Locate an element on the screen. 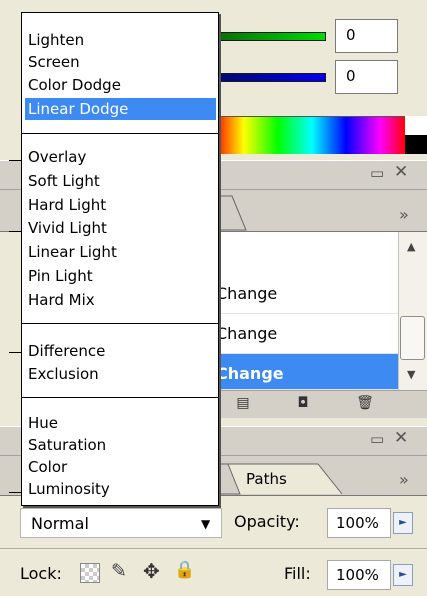 Image resolution: width=427 pixels, height=596 pixels. opacity-field: 100% is located at coordinates (359, 523).